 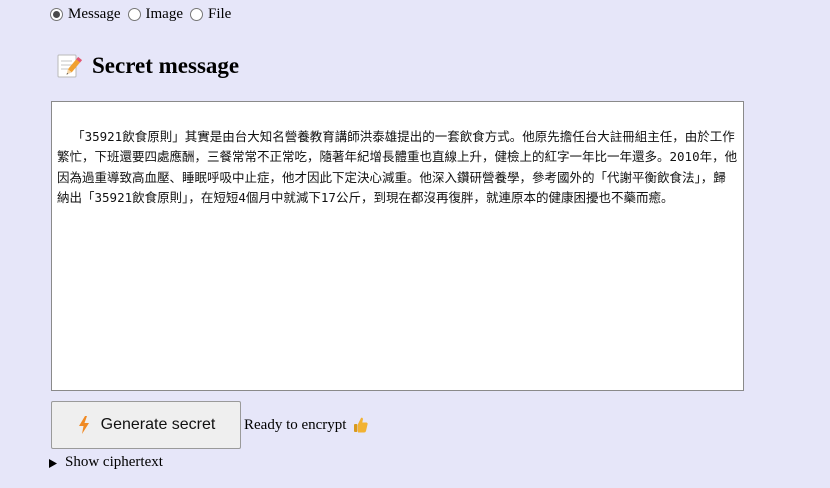 I want to click on section-title: Secret message, so click(x=166, y=65).